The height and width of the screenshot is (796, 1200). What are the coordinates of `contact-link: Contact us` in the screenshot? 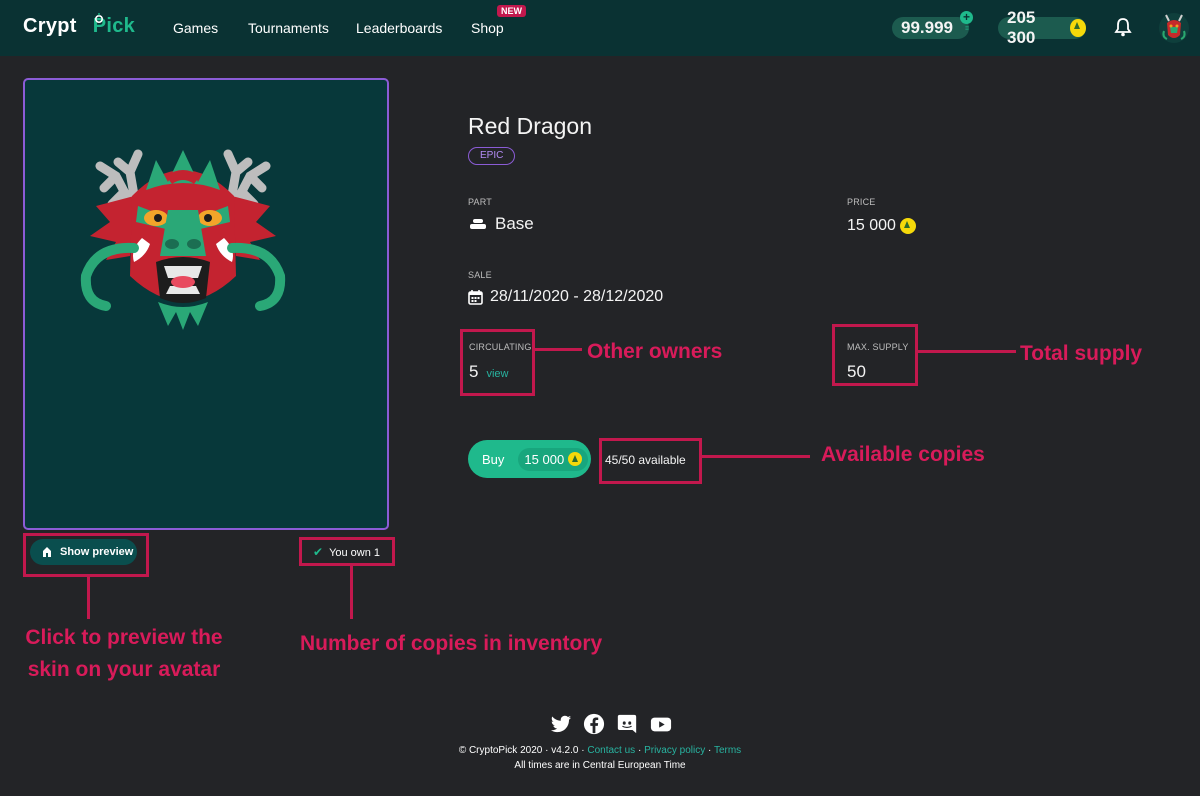 It's located at (611, 750).